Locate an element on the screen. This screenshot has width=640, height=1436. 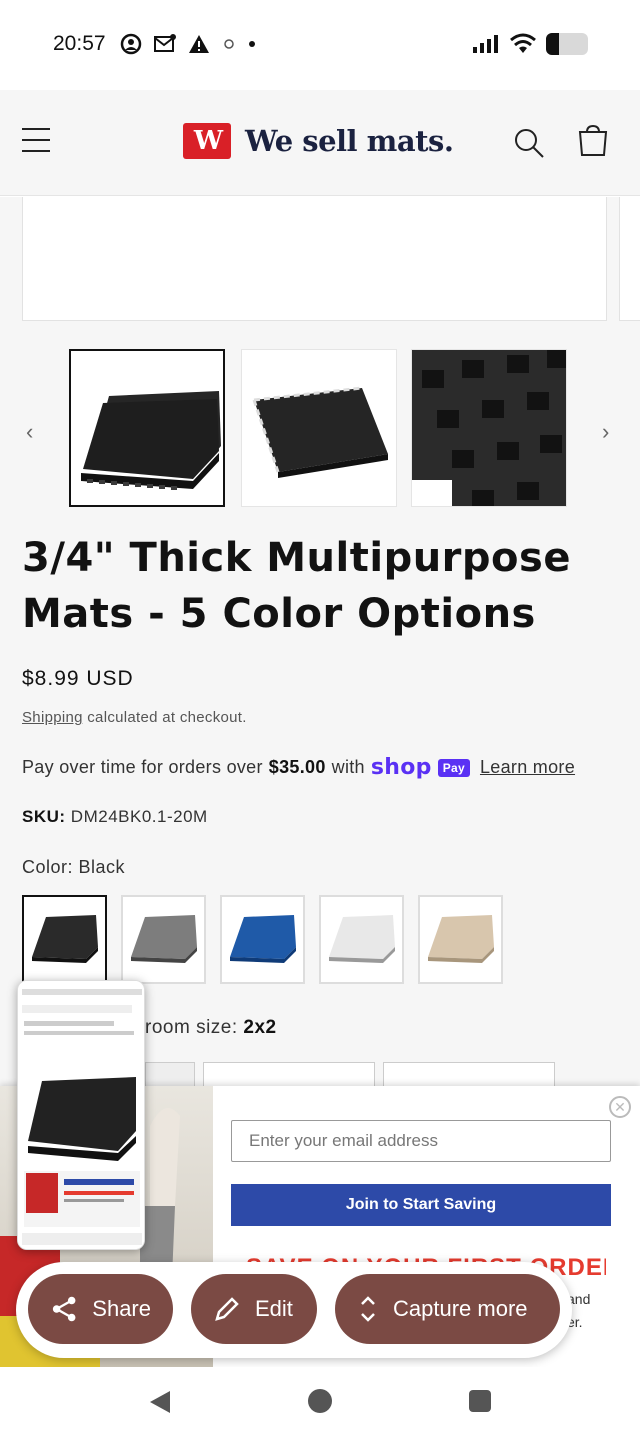
room-size-text: room size: is located at coordinates (191, 1027).